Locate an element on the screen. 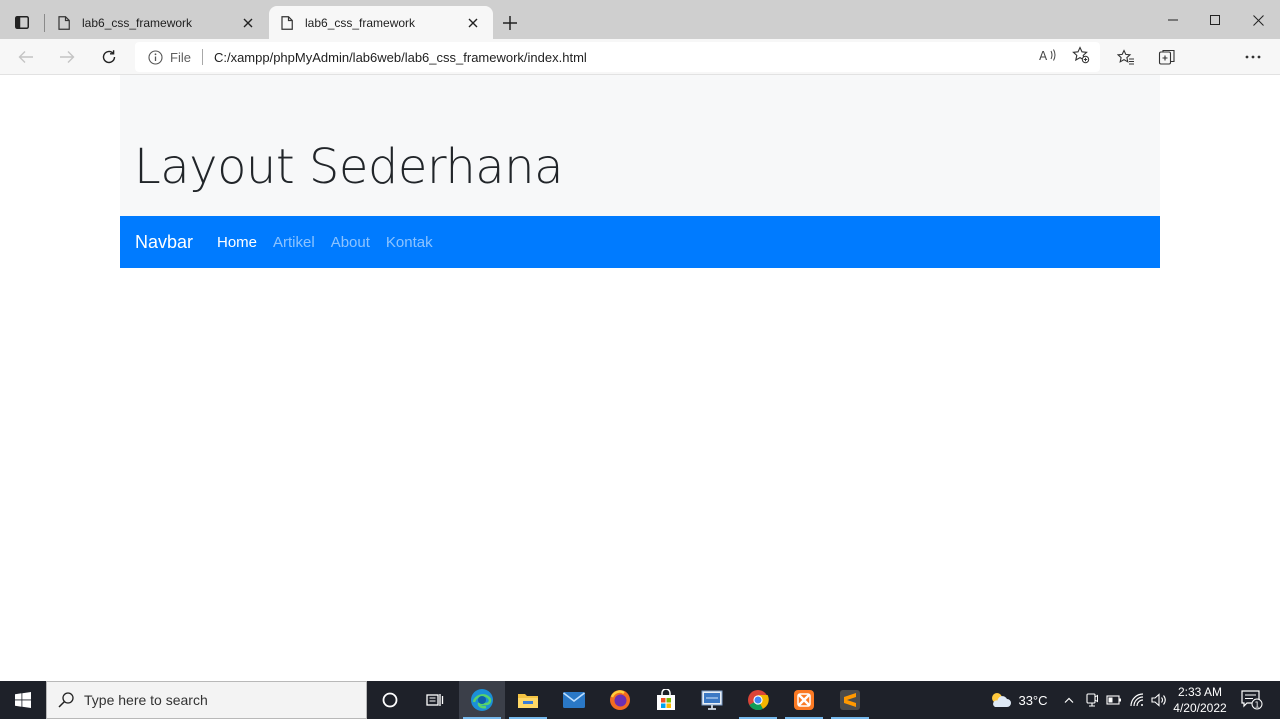 Image resolution: width=1280 pixels, height=719 pixels. new-tab-icon is located at coordinates (510, 23).